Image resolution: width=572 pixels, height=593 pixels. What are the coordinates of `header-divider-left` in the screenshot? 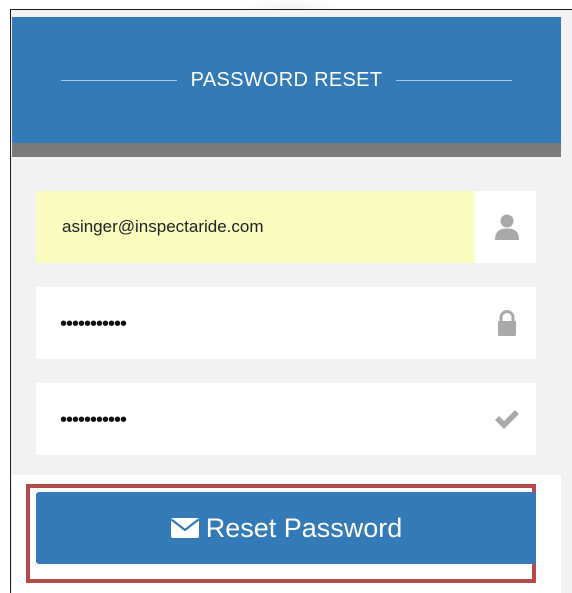 It's located at (118, 80).